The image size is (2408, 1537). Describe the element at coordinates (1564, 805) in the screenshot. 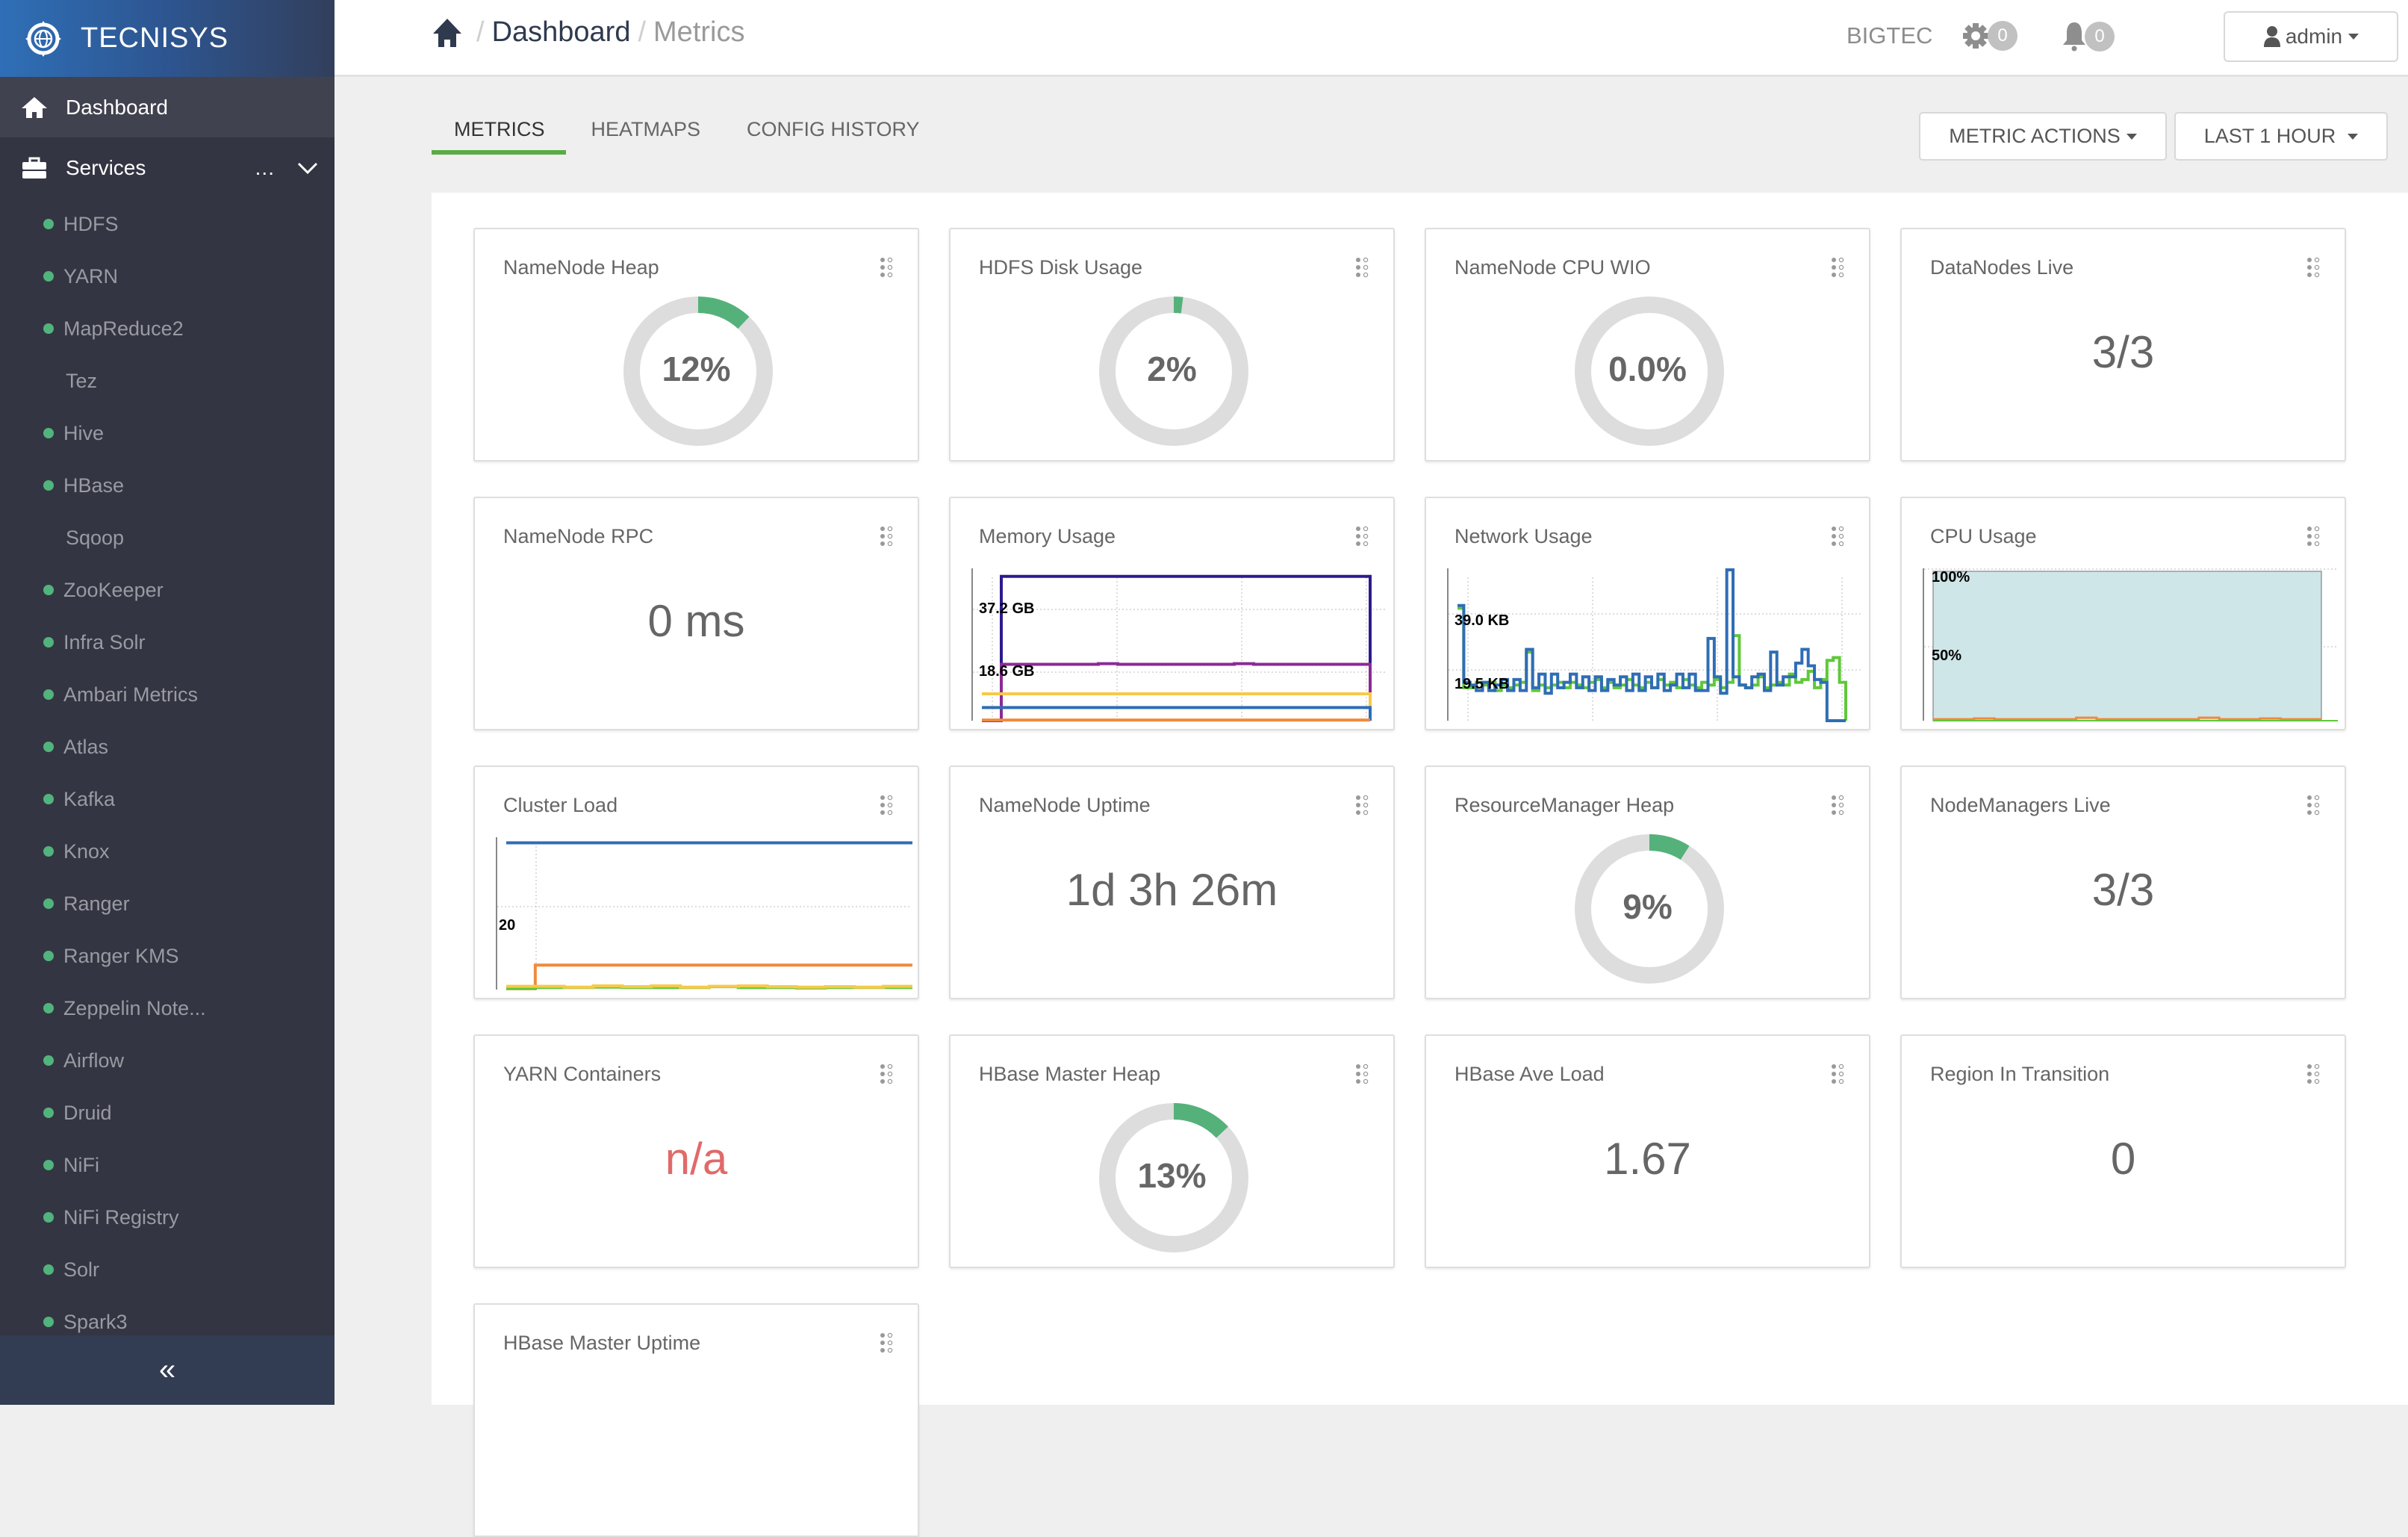

I see `widget-title: ResourceManager Heap` at that location.